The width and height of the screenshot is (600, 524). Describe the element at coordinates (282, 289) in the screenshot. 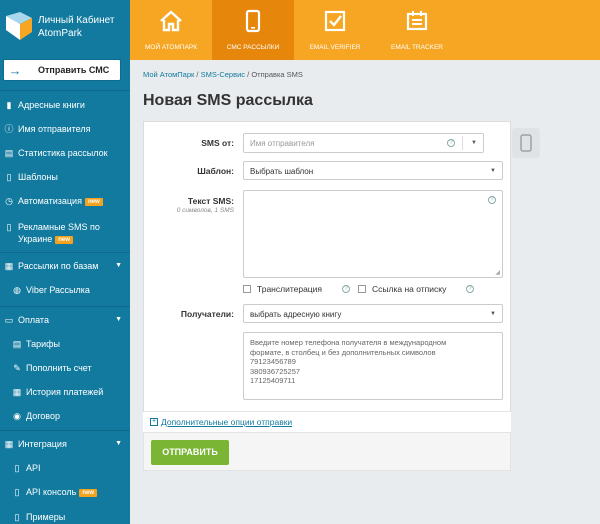

I see `transliteration-checkbox: Транслитерация` at that location.